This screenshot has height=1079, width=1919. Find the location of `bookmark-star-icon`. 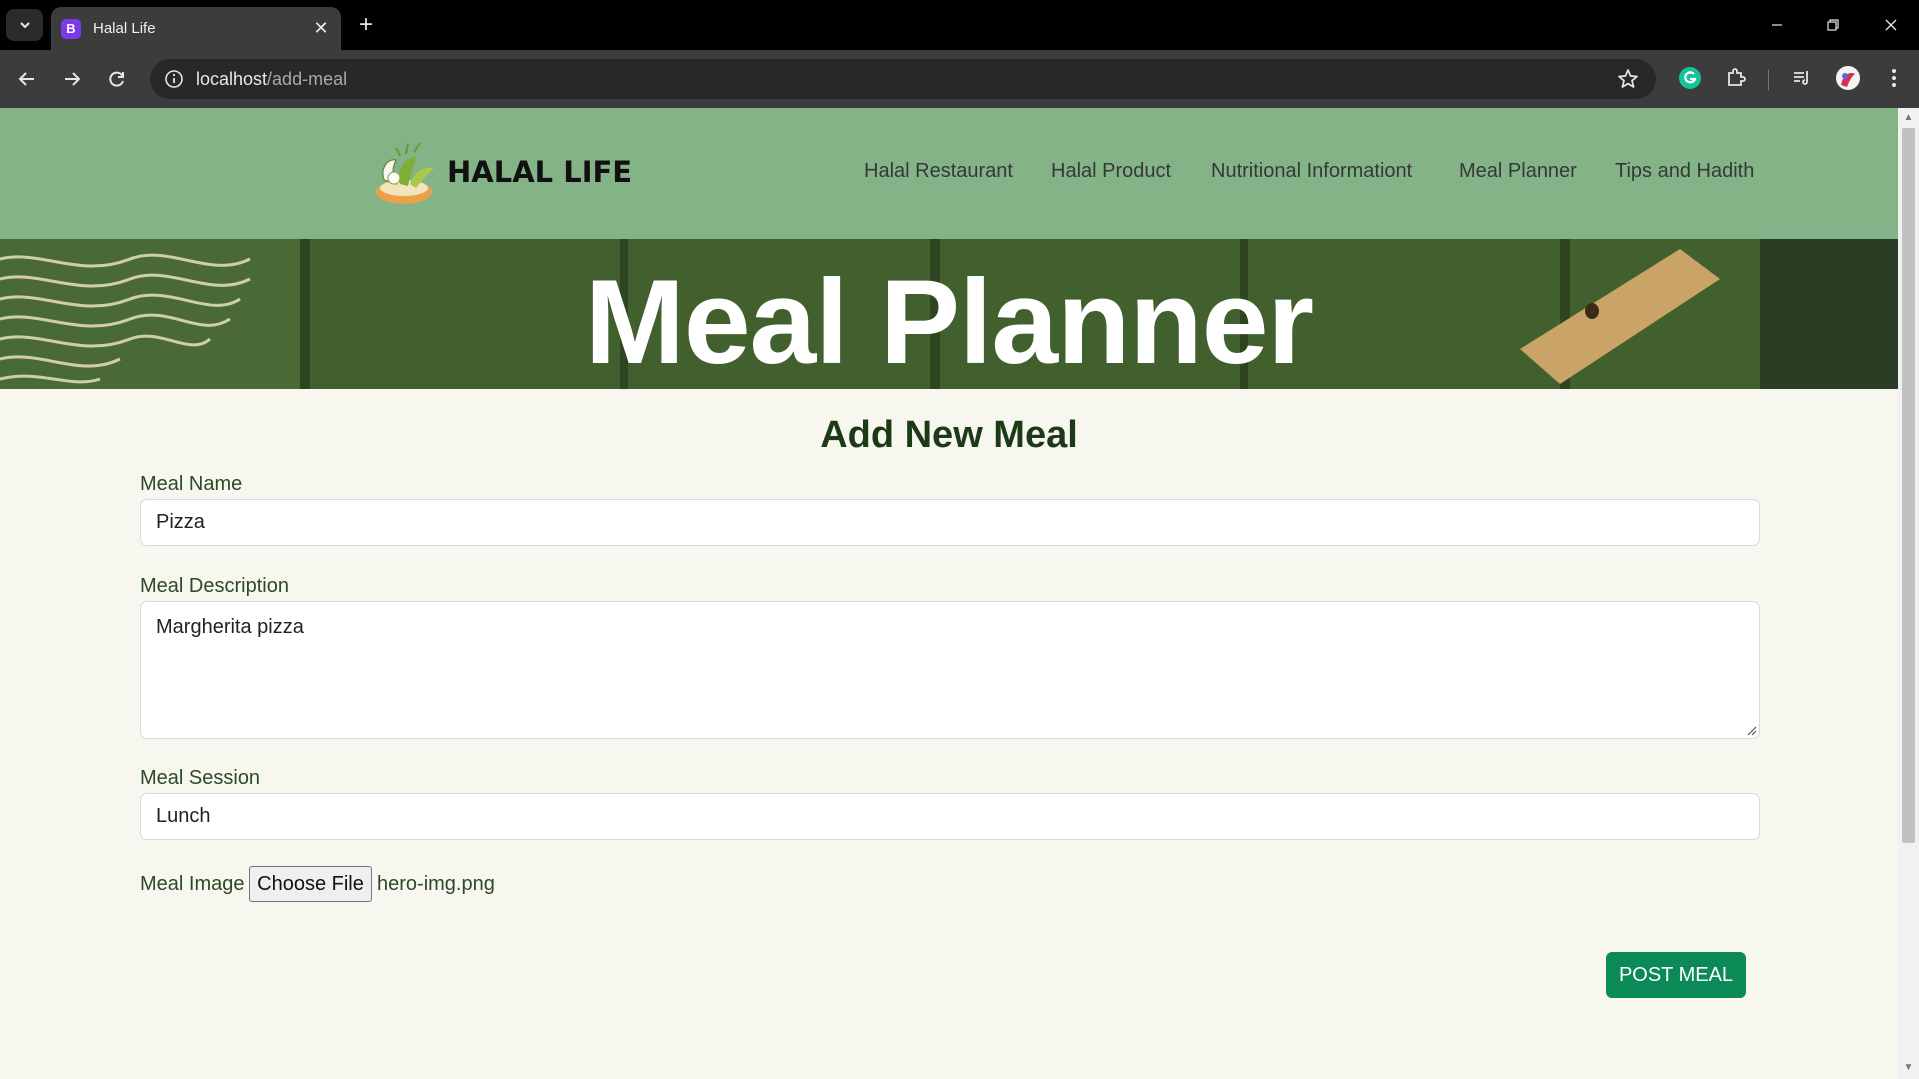

bookmark-star-icon is located at coordinates (1628, 79).